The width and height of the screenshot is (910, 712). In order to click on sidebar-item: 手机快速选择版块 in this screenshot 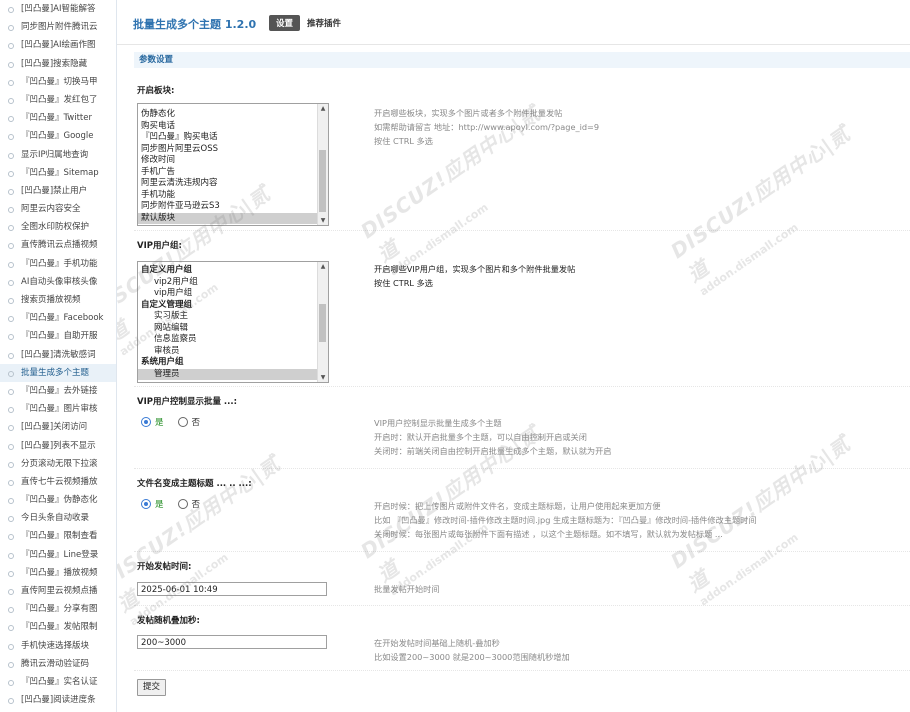, I will do `click(58, 646)`.